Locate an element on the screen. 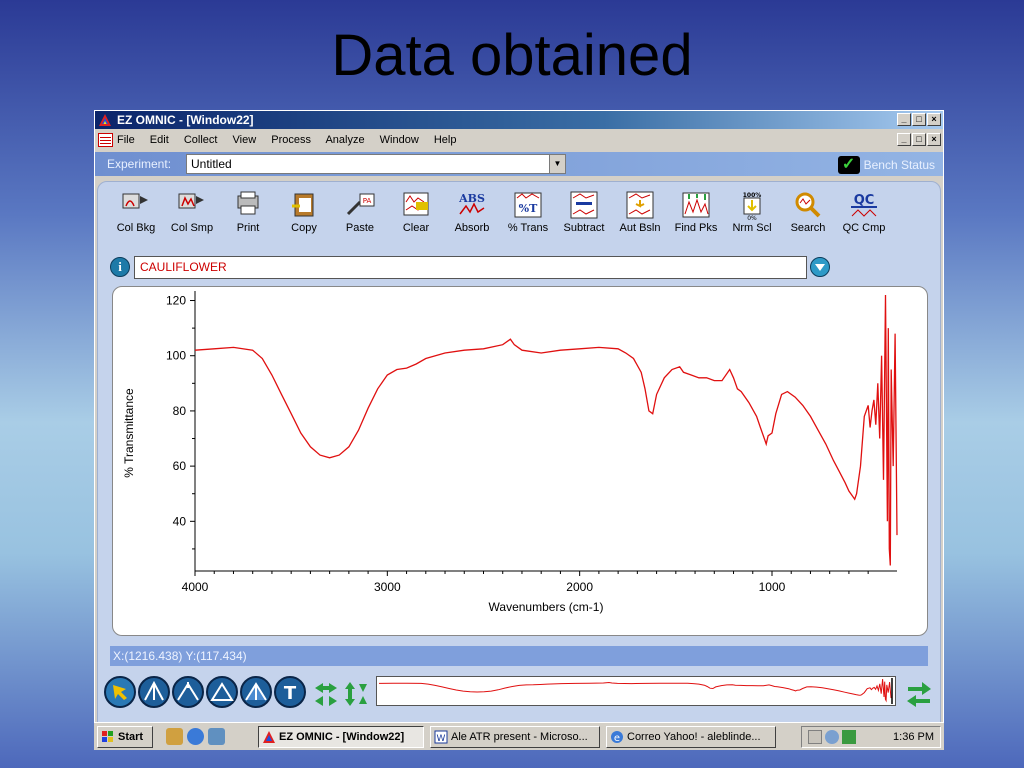 This screenshot has height=768, width=1024. printer-icon is located at coordinates (248, 203).